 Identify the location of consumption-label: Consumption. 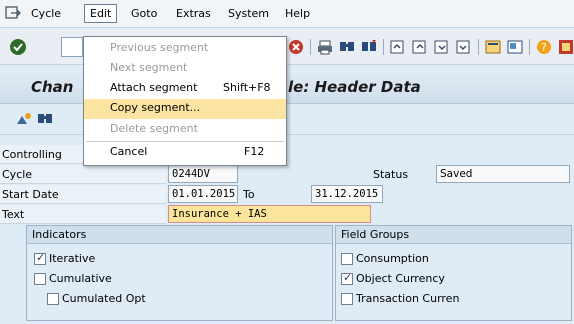
(392, 258).